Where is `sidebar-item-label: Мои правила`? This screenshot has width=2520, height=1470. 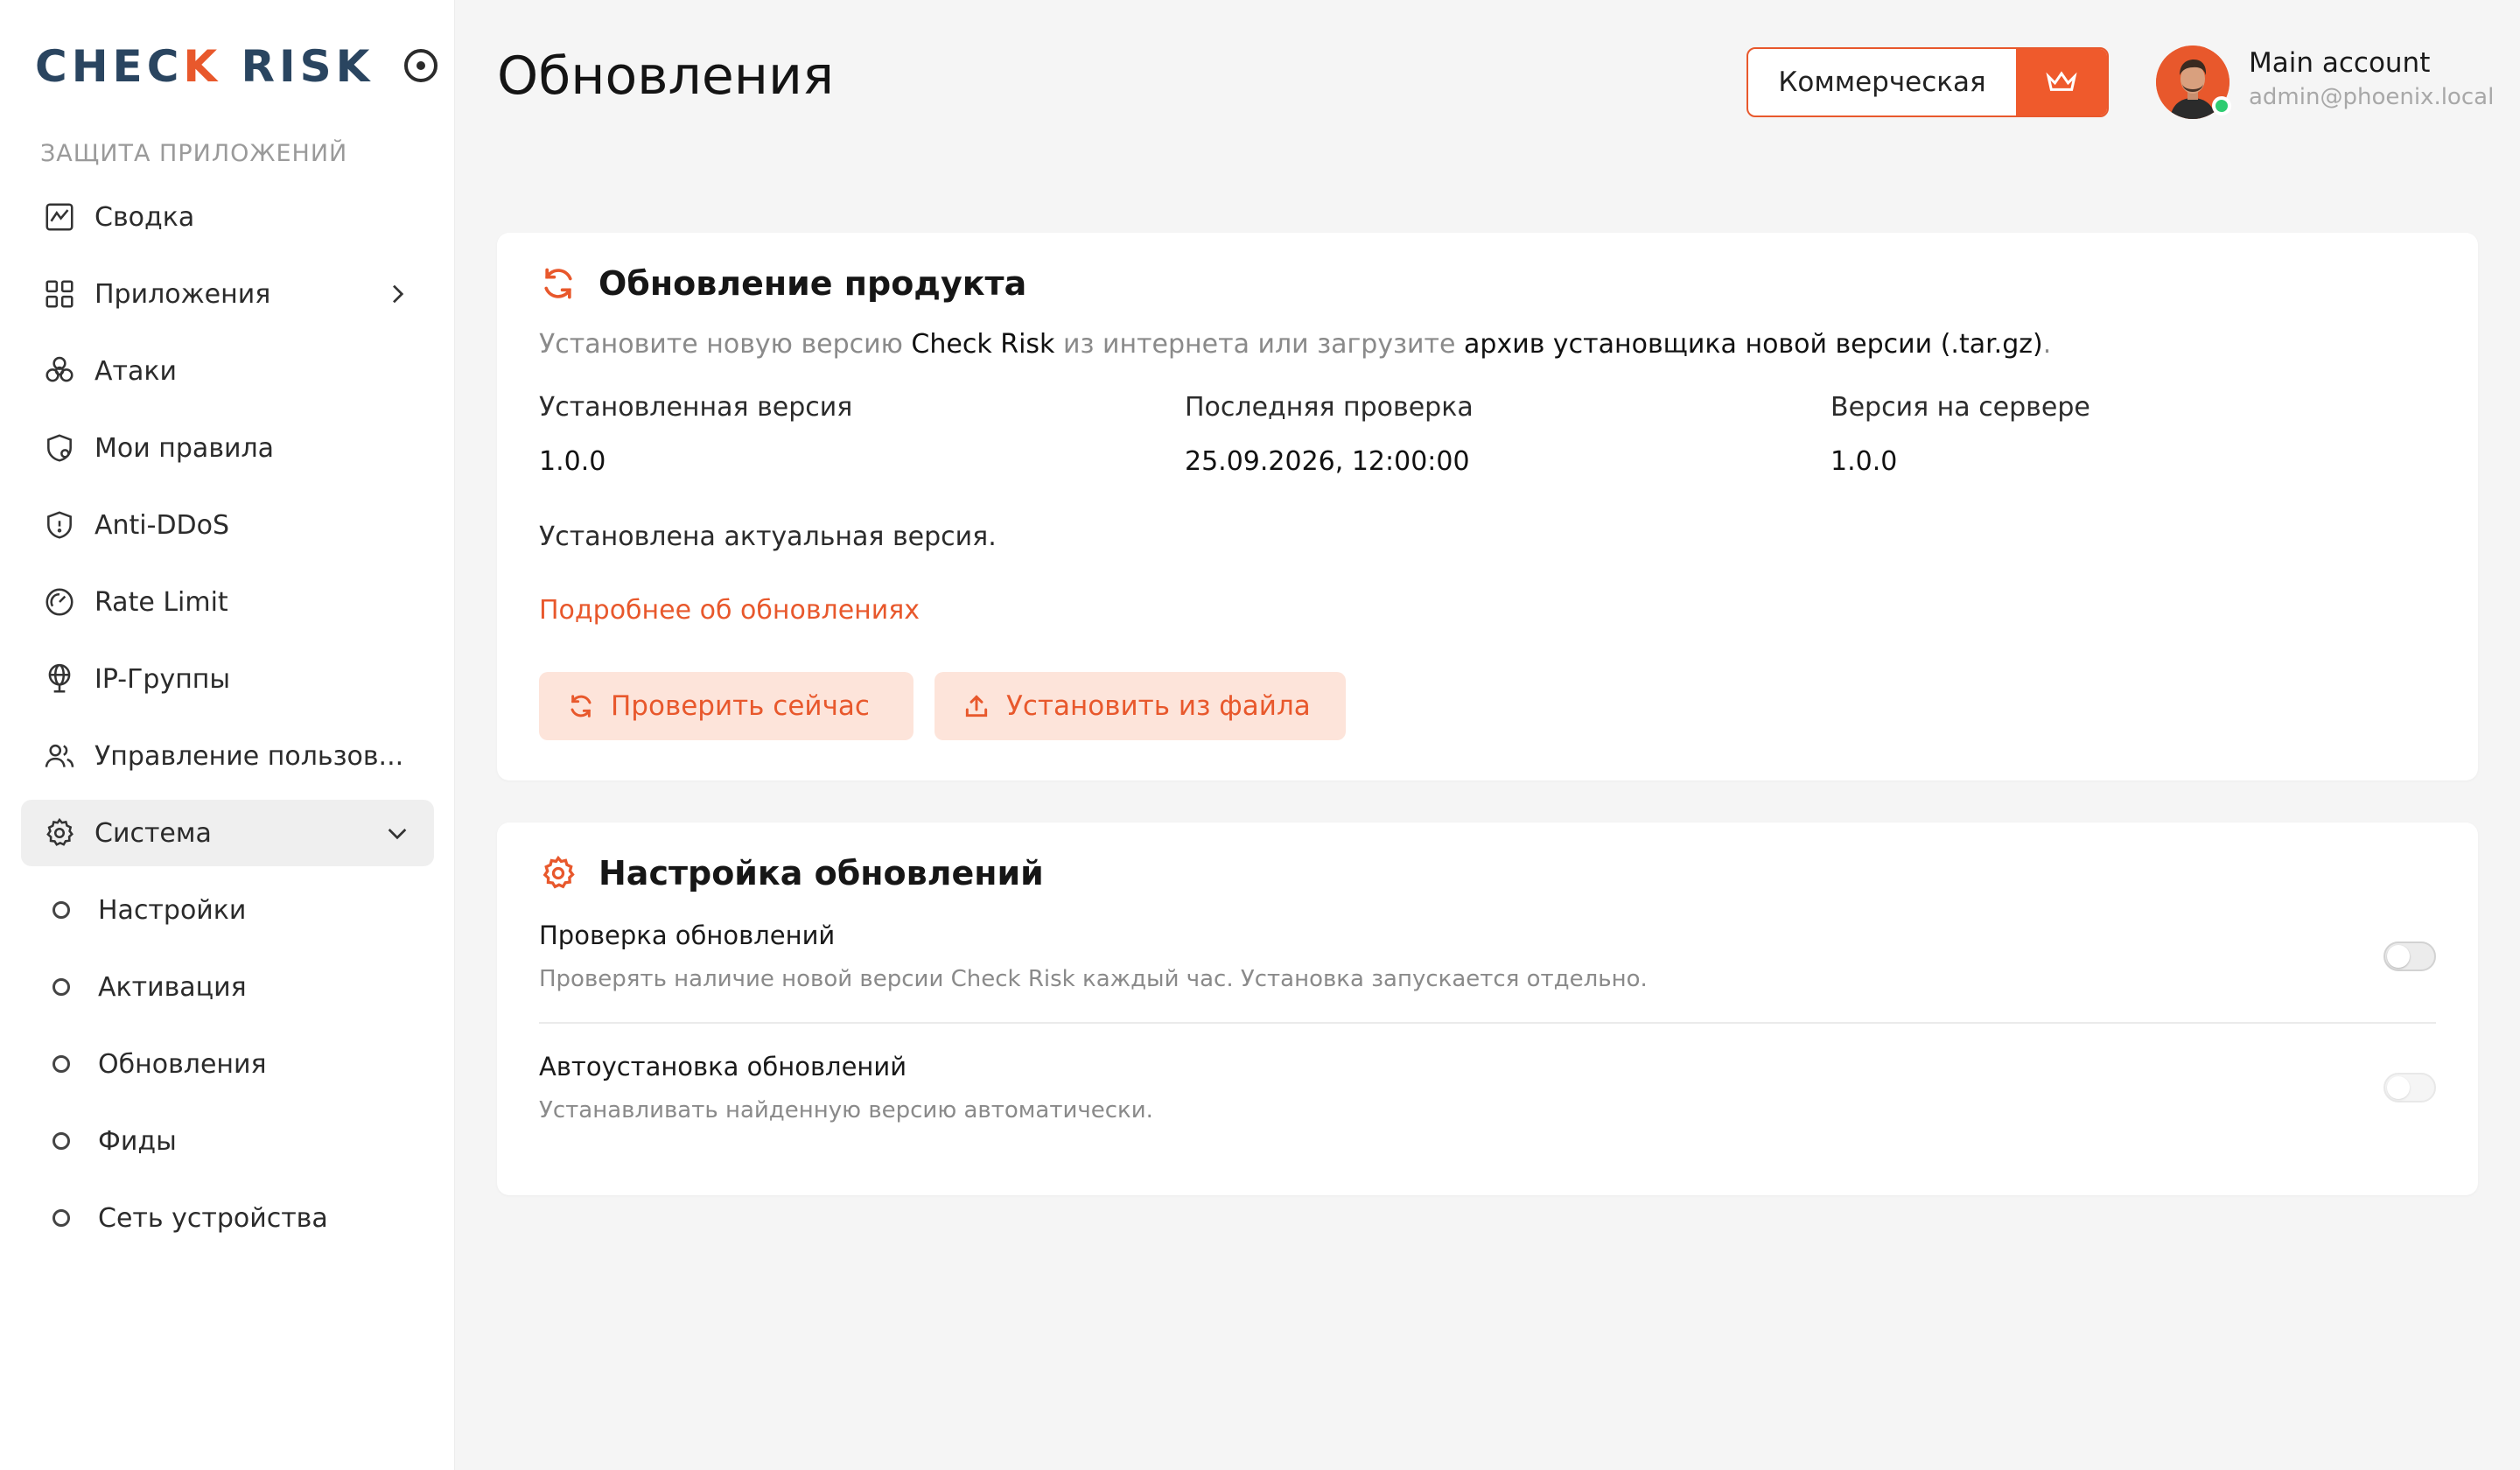 sidebar-item-label: Мои правила is located at coordinates (184, 448).